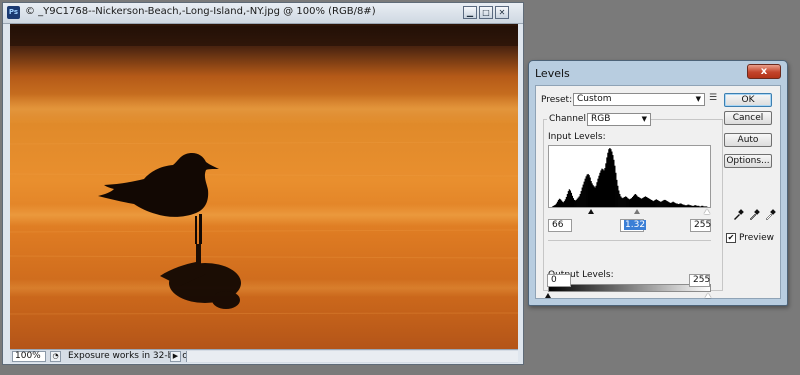 This screenshot has height=375, width=800. Describe the element at coordinates (619, 119) in the screenshot. I see `channel-dropdown: RGB ▼` at that location.